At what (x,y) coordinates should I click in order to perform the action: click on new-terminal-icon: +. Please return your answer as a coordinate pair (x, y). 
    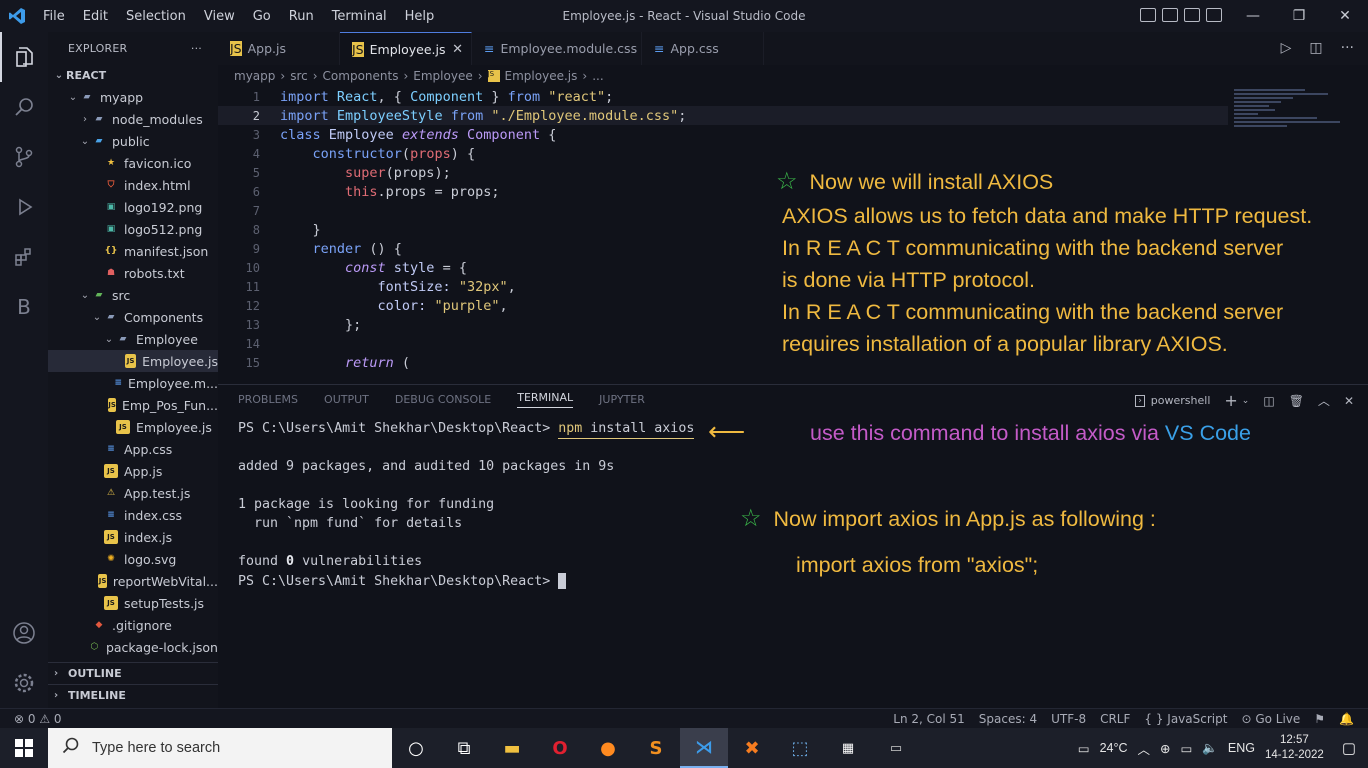
    Looking at the image, I should click on (1230, 400).